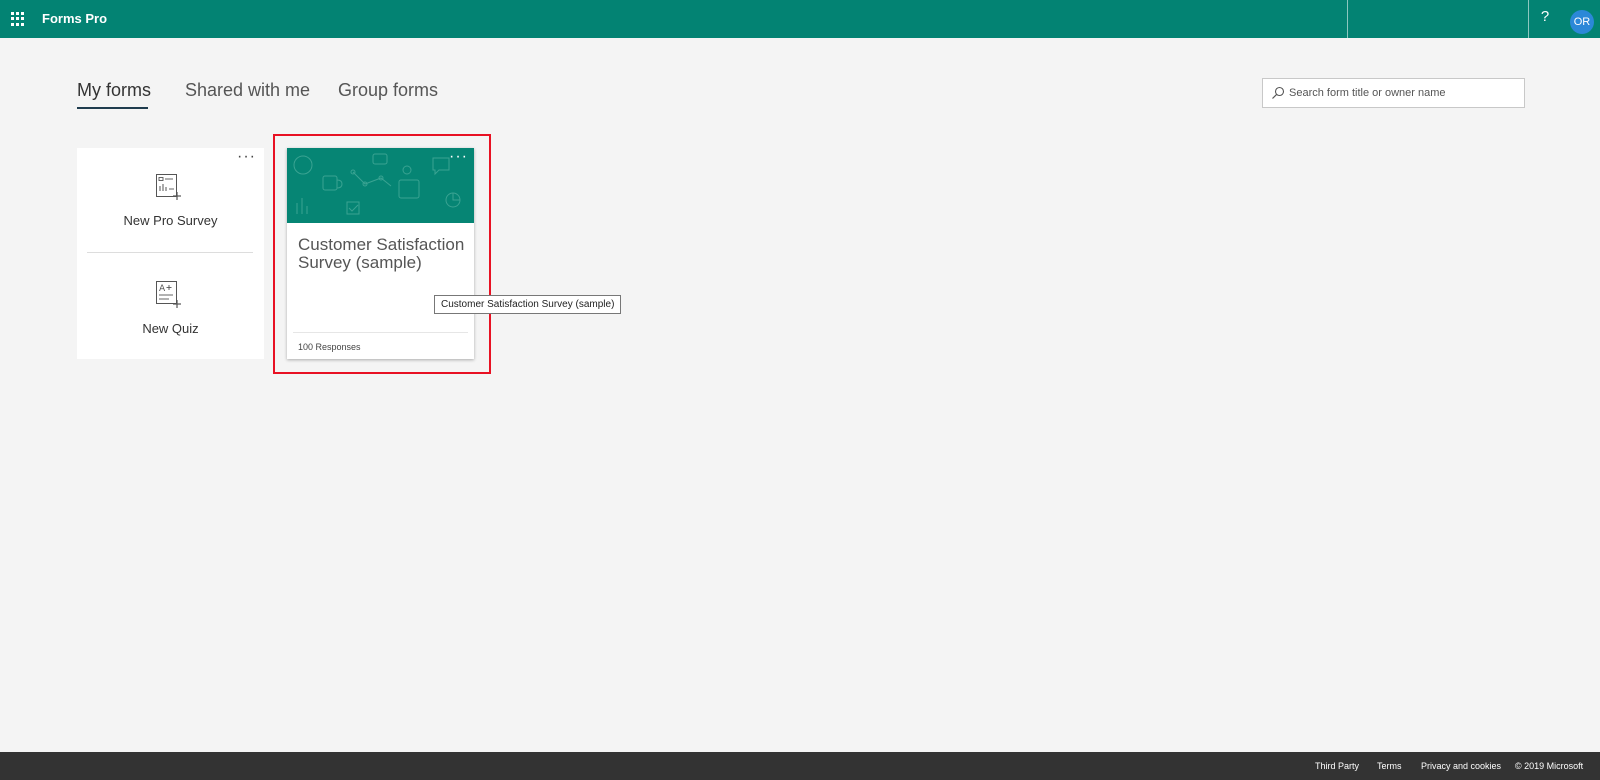  I want to click on app-title: Forms Pro, so click(74, 18).